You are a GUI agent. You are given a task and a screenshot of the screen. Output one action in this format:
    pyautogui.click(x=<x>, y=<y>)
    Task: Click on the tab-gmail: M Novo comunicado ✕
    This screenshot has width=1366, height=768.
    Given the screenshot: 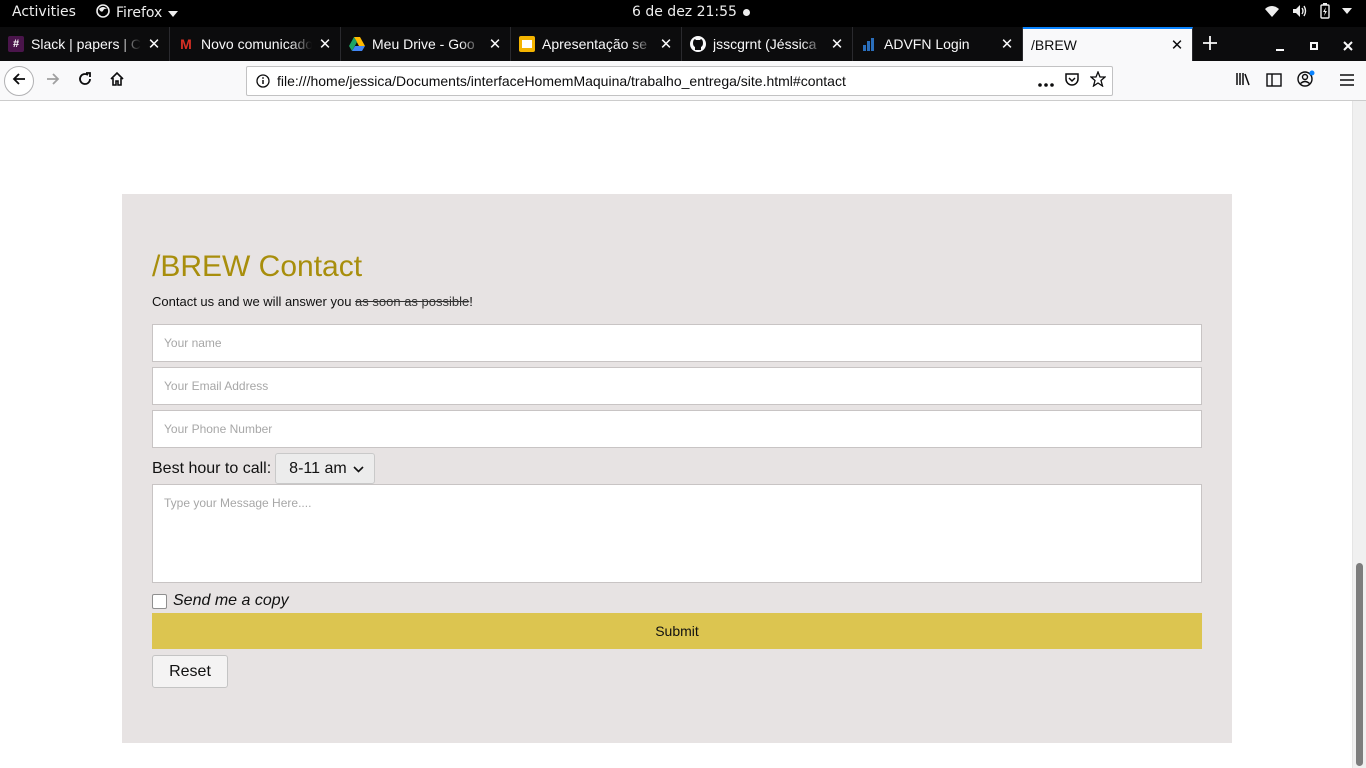 What is the action you would take?
    pyautogui.click(x=255, y=44)
    